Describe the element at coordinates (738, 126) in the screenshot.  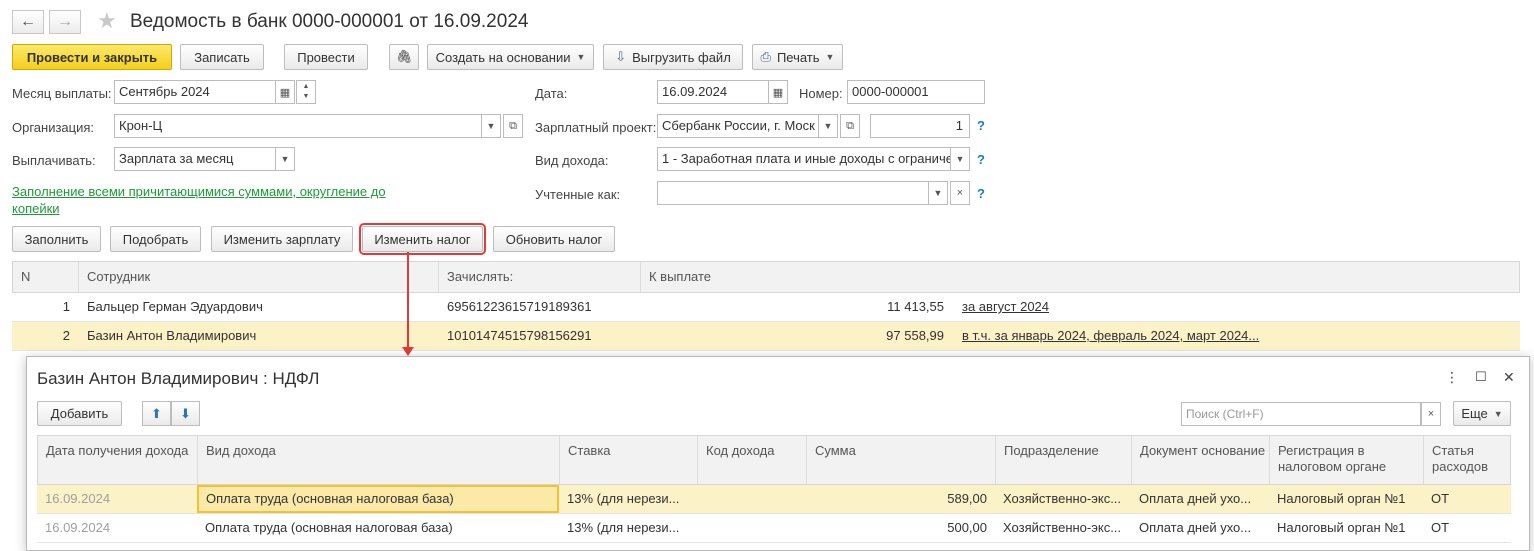
I see `salary-project-field: Сбербанк России, г. Моск` at that location.